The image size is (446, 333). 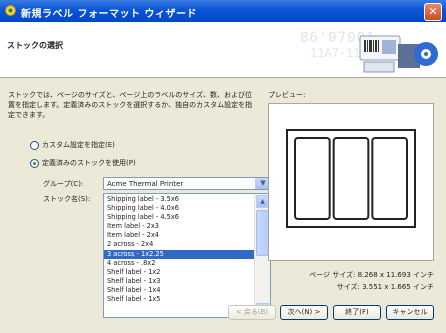 I want to click on group-label: グループ(C):, so click(x=63, y=184).